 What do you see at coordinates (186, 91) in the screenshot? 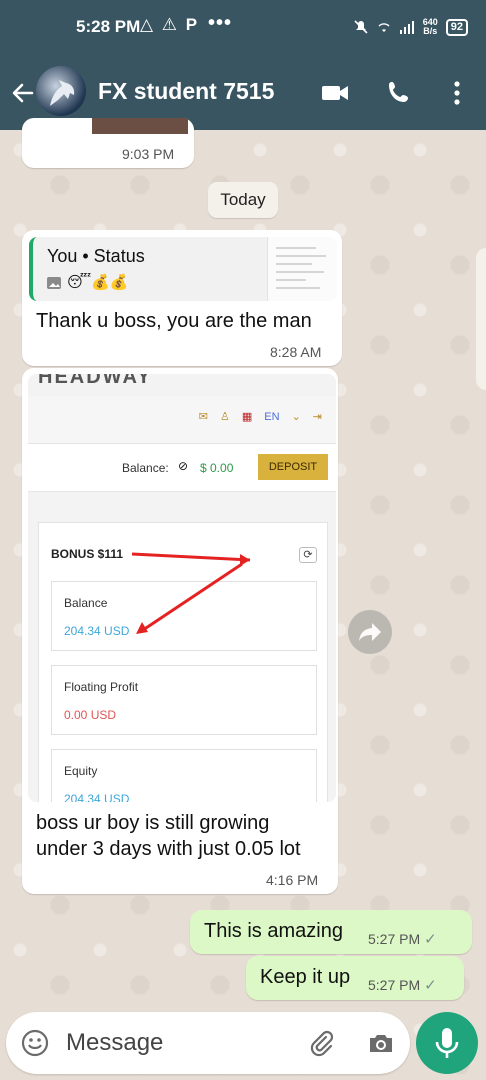
I see `contact-name: FX student 7515` at bounding box center [186, 91].